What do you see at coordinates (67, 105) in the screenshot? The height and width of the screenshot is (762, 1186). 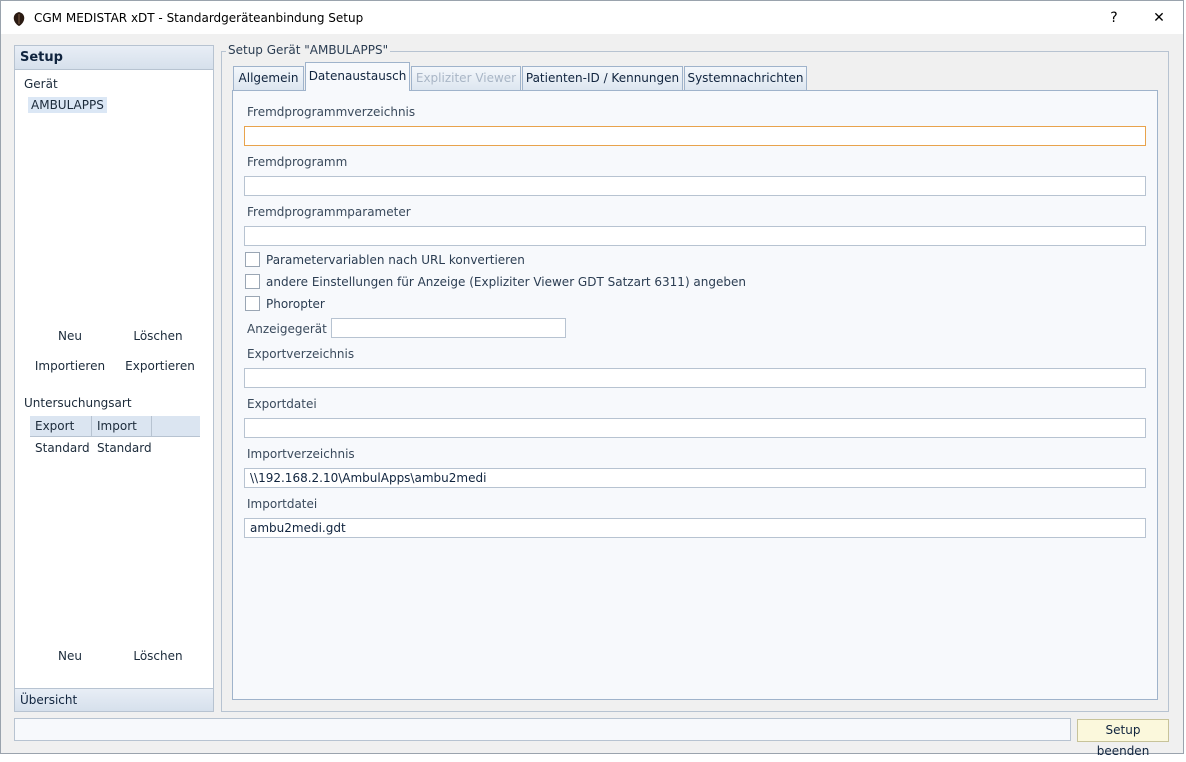 I see `device-list-item-ambulapps: AMBULAPPS` at bounding box center [67, 105].